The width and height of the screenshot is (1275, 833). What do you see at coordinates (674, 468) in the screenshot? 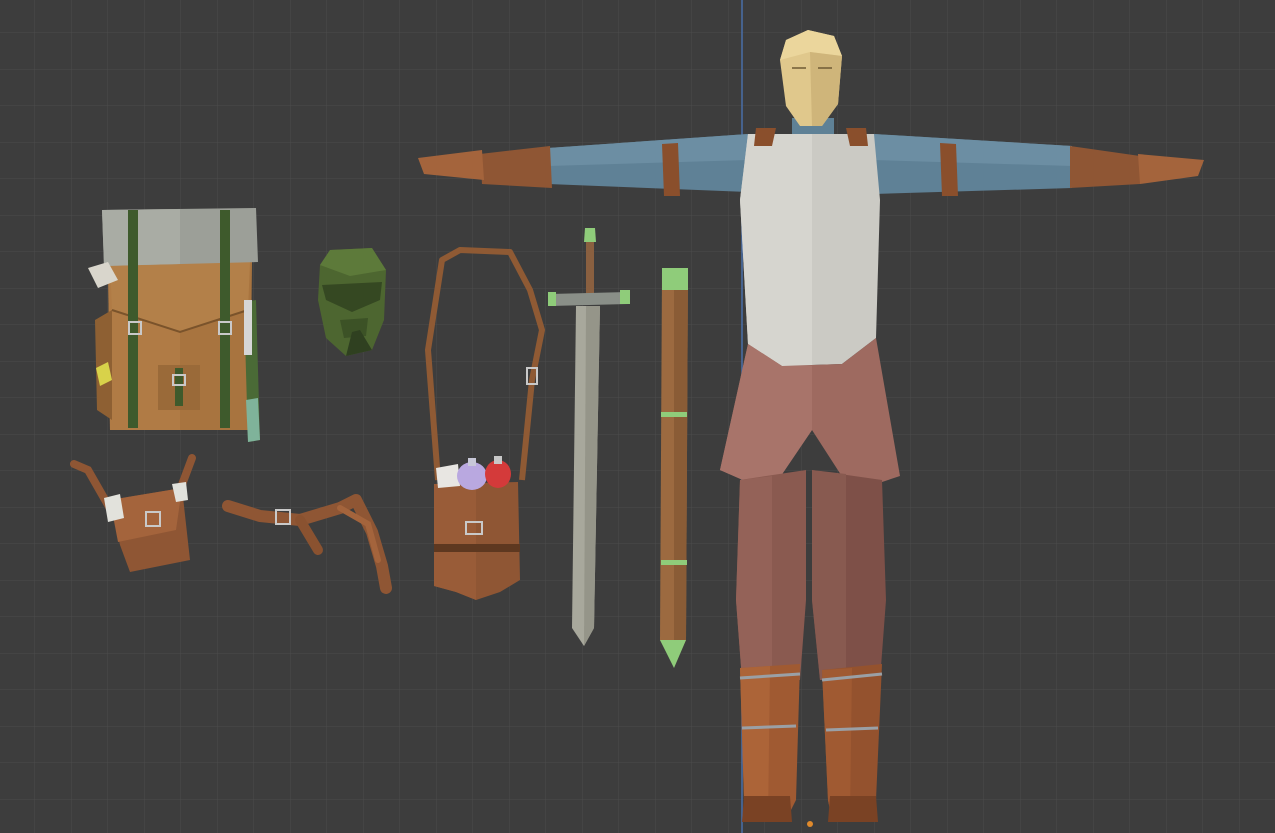
I see `scabbard-model` at bounding box center [674, 468].